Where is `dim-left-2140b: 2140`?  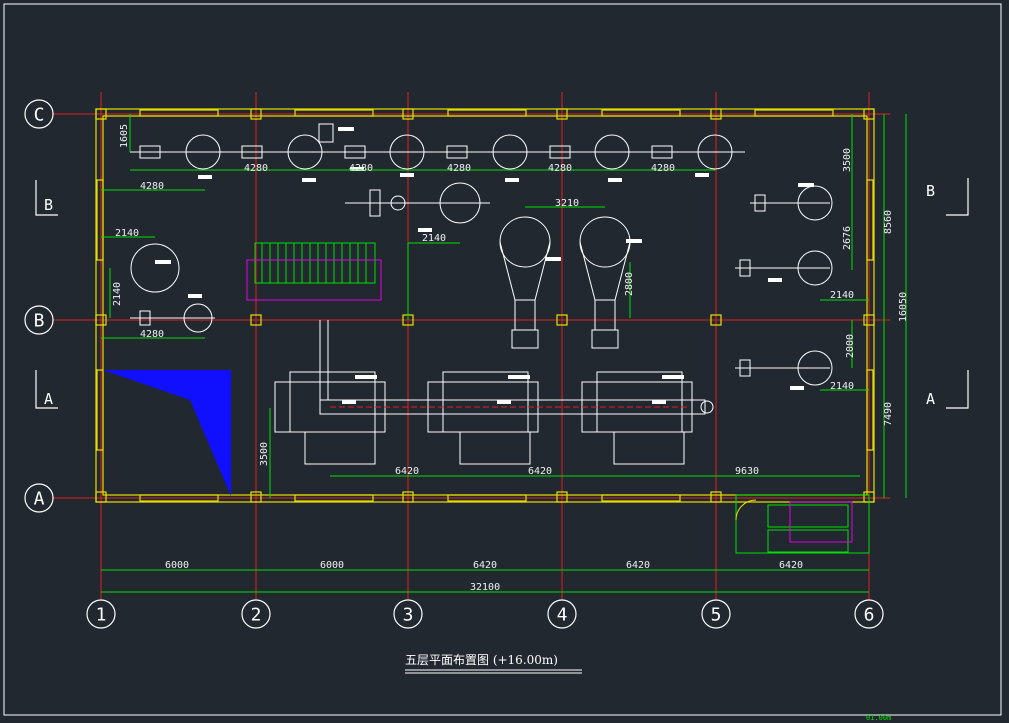
dim-left-2140b: 2140 is located at coordinates (117, 294).